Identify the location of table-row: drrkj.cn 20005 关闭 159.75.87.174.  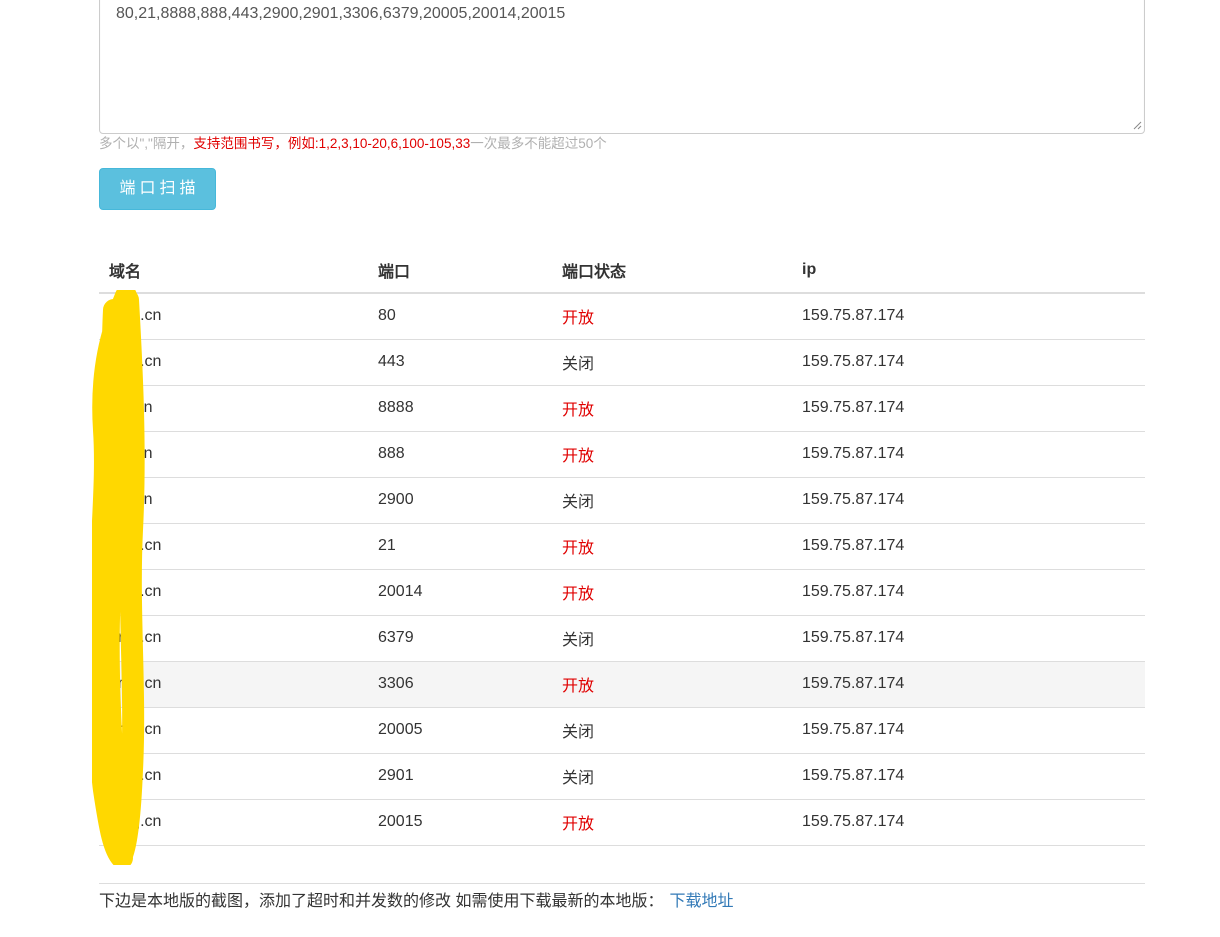
(622, 730).